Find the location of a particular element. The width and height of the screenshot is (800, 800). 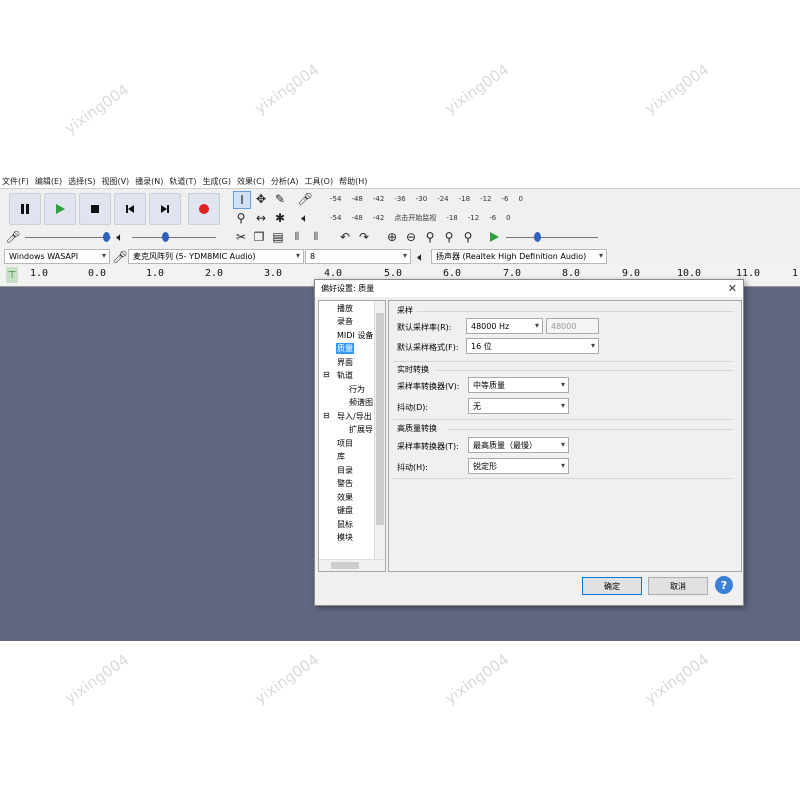

menu-edit: 编辑(E) is located at coordinates (49, 181).